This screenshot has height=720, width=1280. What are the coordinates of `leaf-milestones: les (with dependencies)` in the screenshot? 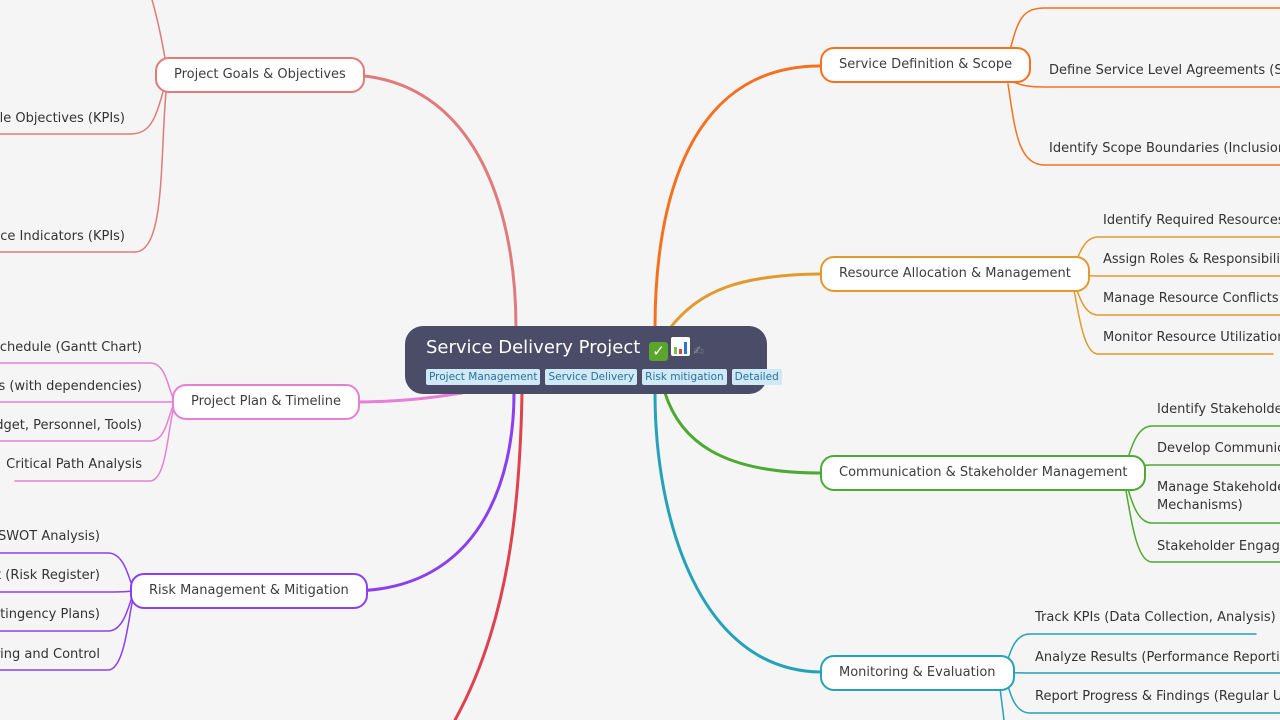 It's located at (71, 387).